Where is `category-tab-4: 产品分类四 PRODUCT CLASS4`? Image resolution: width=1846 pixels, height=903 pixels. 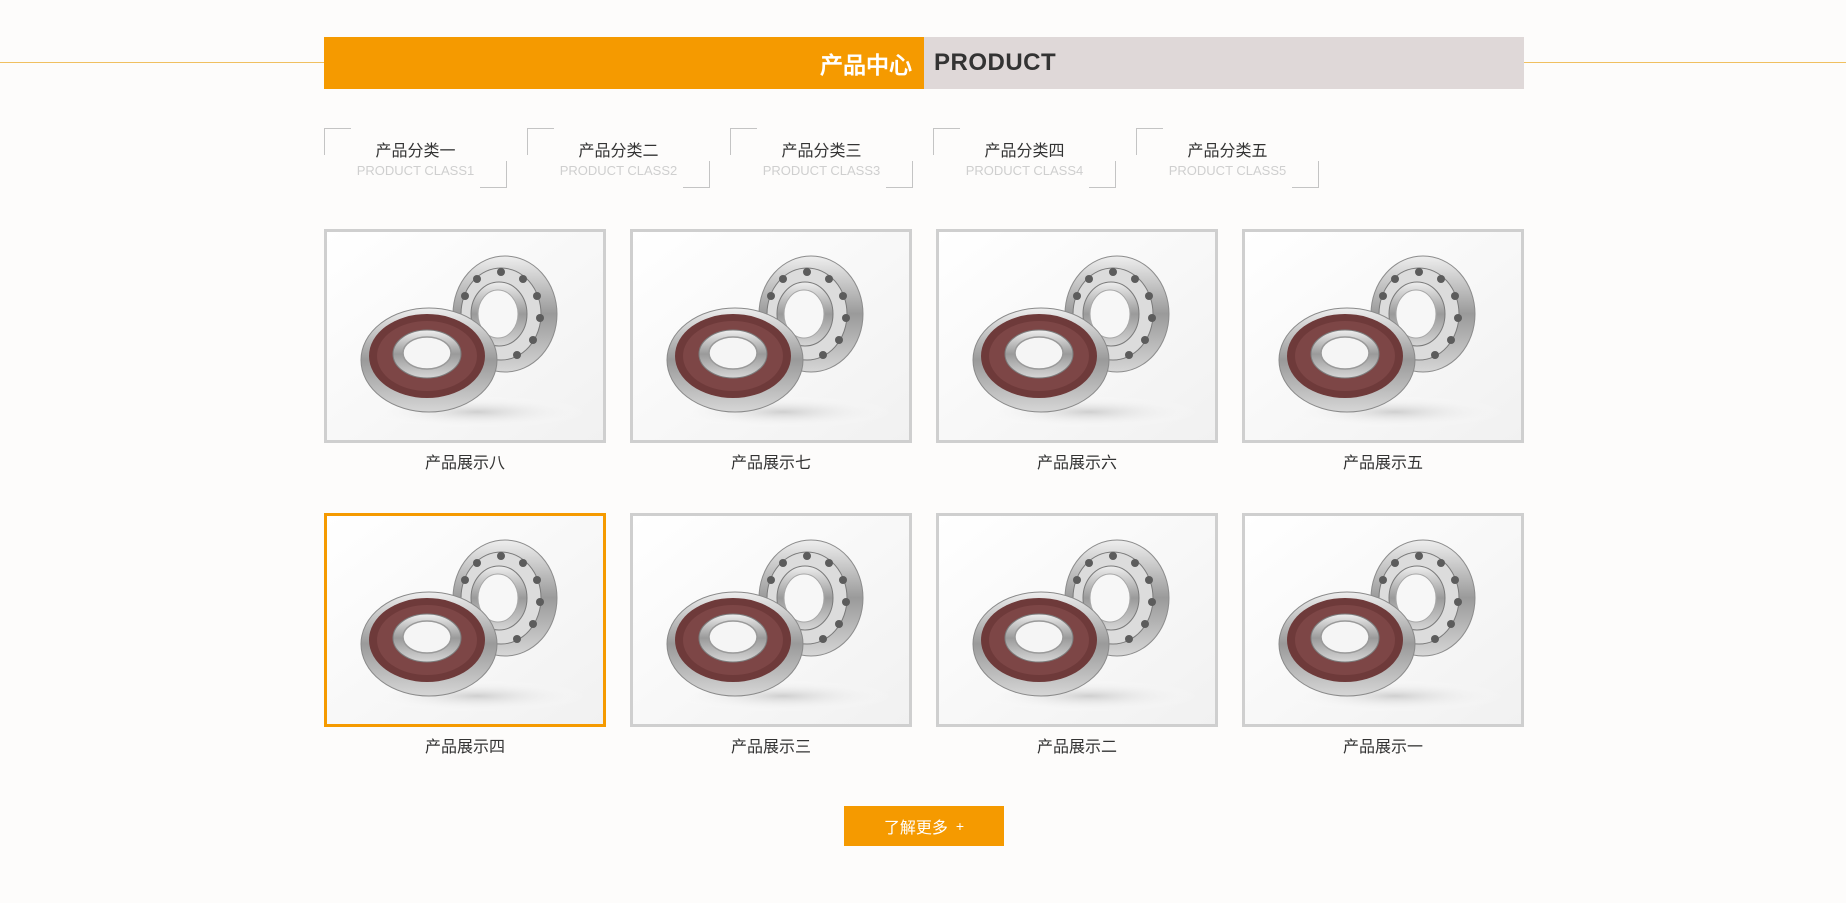
category-tab-4: 产品分类四 PRODUCT CLASS4 is located at coordinates (1024, 158).